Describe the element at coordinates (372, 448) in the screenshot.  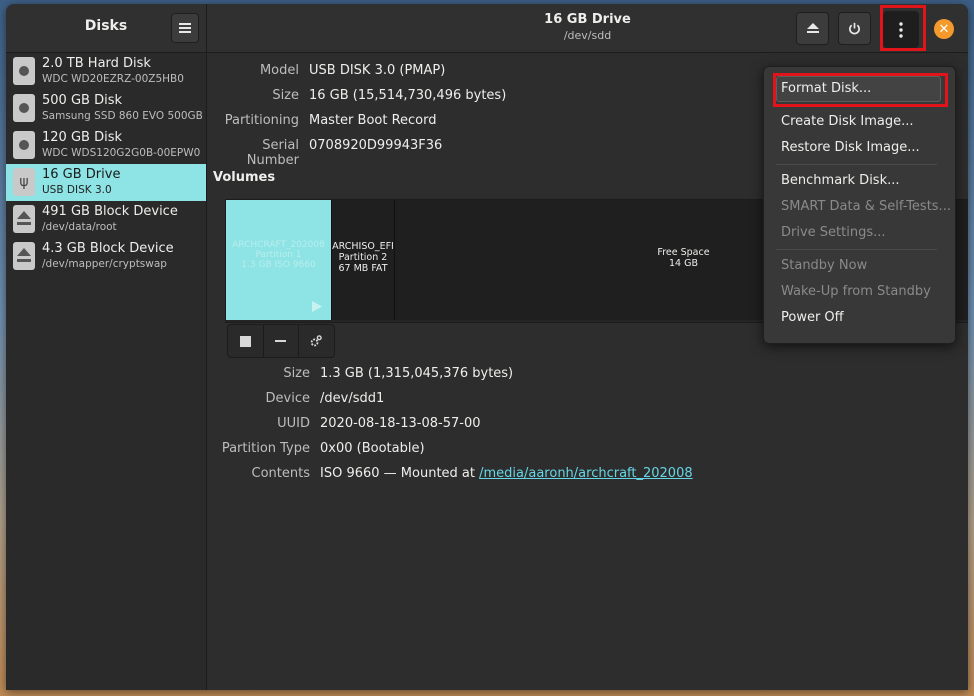
I see `partition-type-value: 0x00 (Bootable)` at that location.